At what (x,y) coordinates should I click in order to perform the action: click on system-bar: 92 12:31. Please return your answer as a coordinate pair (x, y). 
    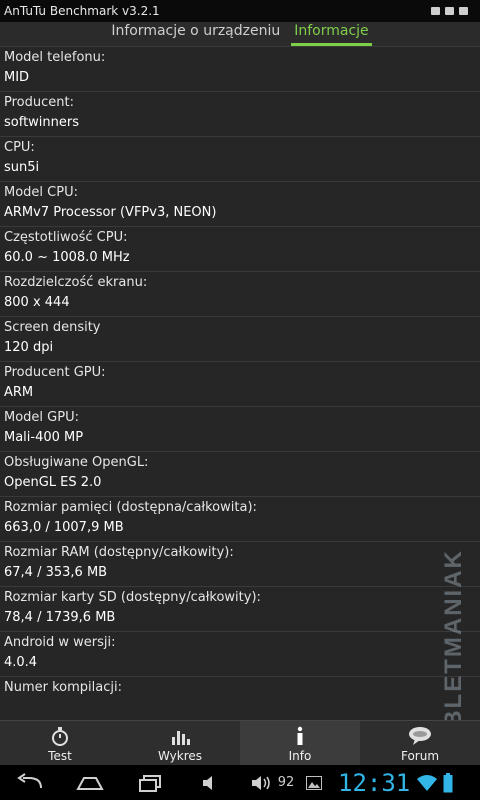
    Looking at the image, I should click on (240, 782).